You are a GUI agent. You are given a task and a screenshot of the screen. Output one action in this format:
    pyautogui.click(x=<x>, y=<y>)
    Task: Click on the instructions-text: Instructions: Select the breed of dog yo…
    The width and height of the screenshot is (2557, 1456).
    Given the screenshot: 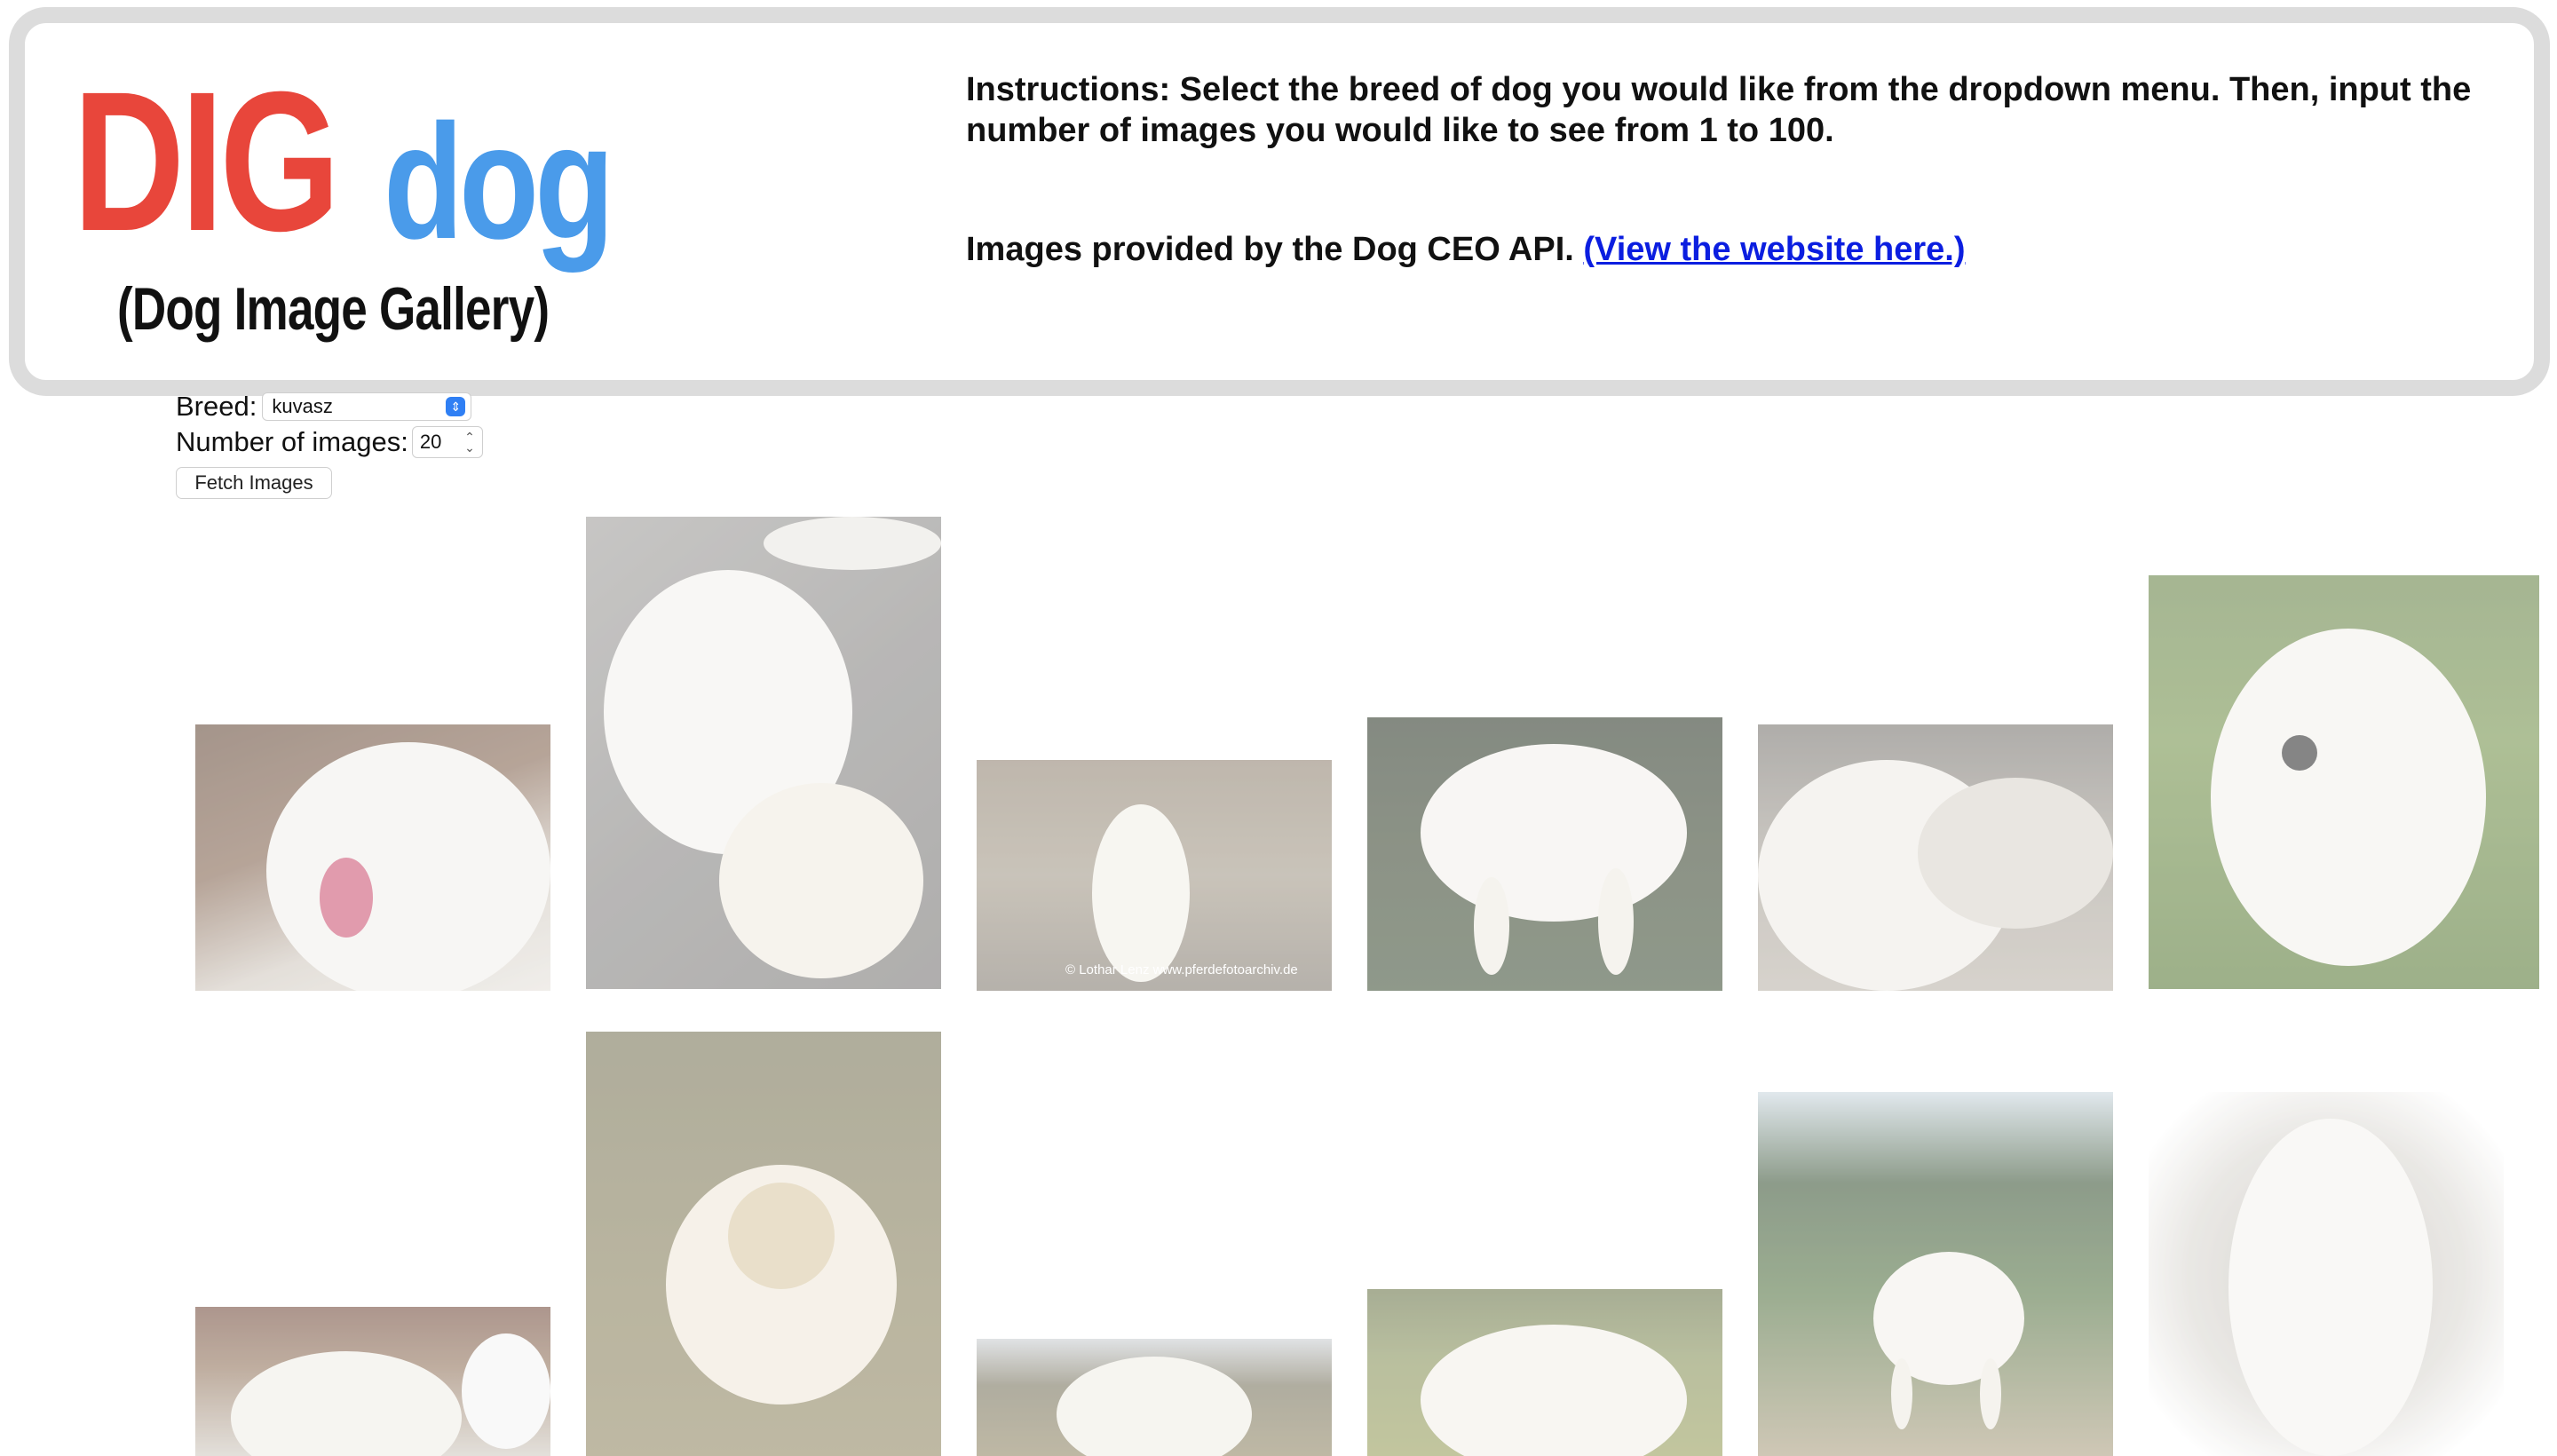 What is the action you would take?
    pyautogui.click(x=1719, y=110)
    